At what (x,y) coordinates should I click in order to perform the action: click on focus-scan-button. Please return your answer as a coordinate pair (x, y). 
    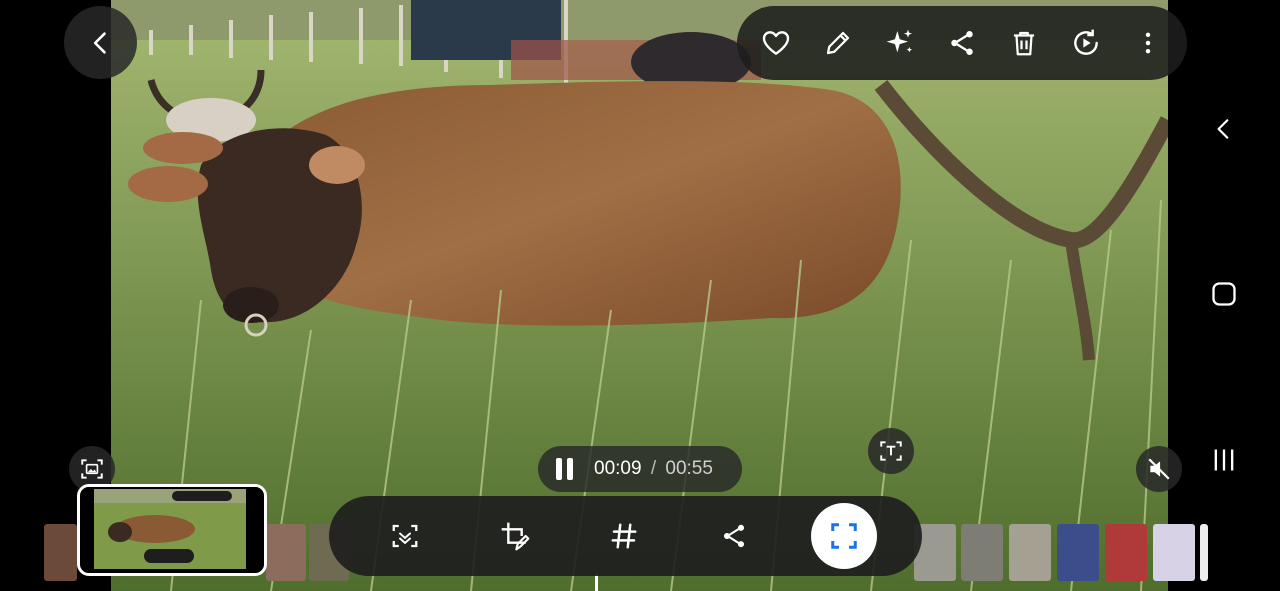
    Looking at the image, I should click on (844, 536).